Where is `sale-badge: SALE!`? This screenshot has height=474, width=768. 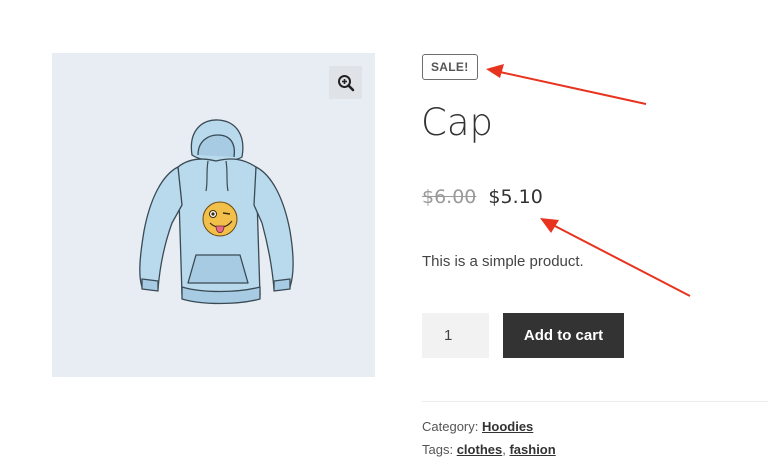
sale-badge: SALE! is located at coordinates (450, 67).